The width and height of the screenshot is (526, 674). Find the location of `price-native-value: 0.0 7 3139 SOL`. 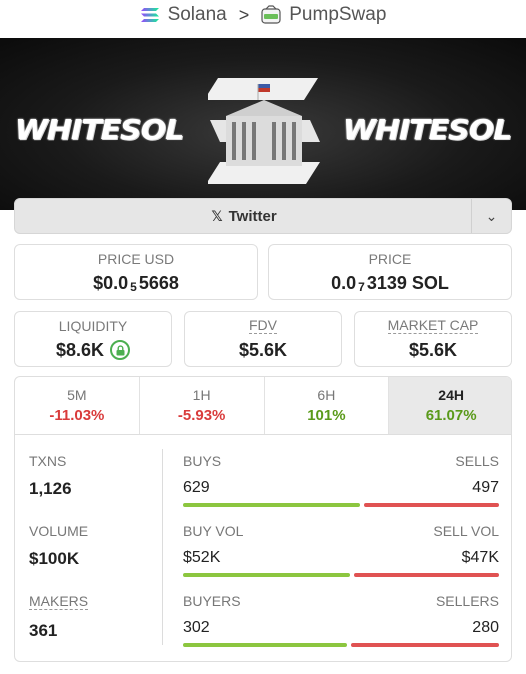

price-native-value: 0.0 7 3139 SOL is located at coordinates (390, 283).